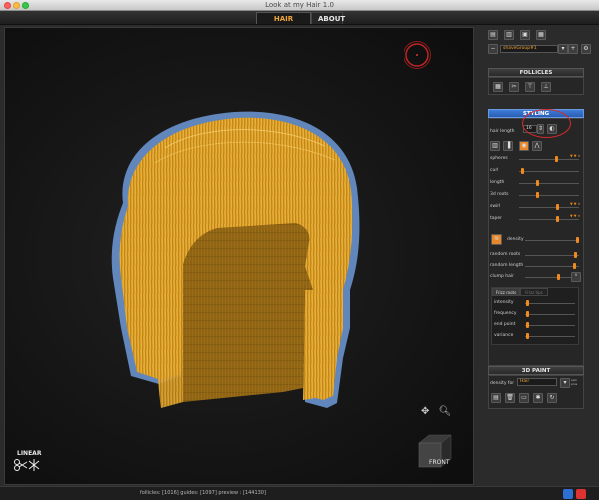  Describe the element at coordinates (537, 146) in the screenshot. I see `spread-icon: ⋀` at that location.